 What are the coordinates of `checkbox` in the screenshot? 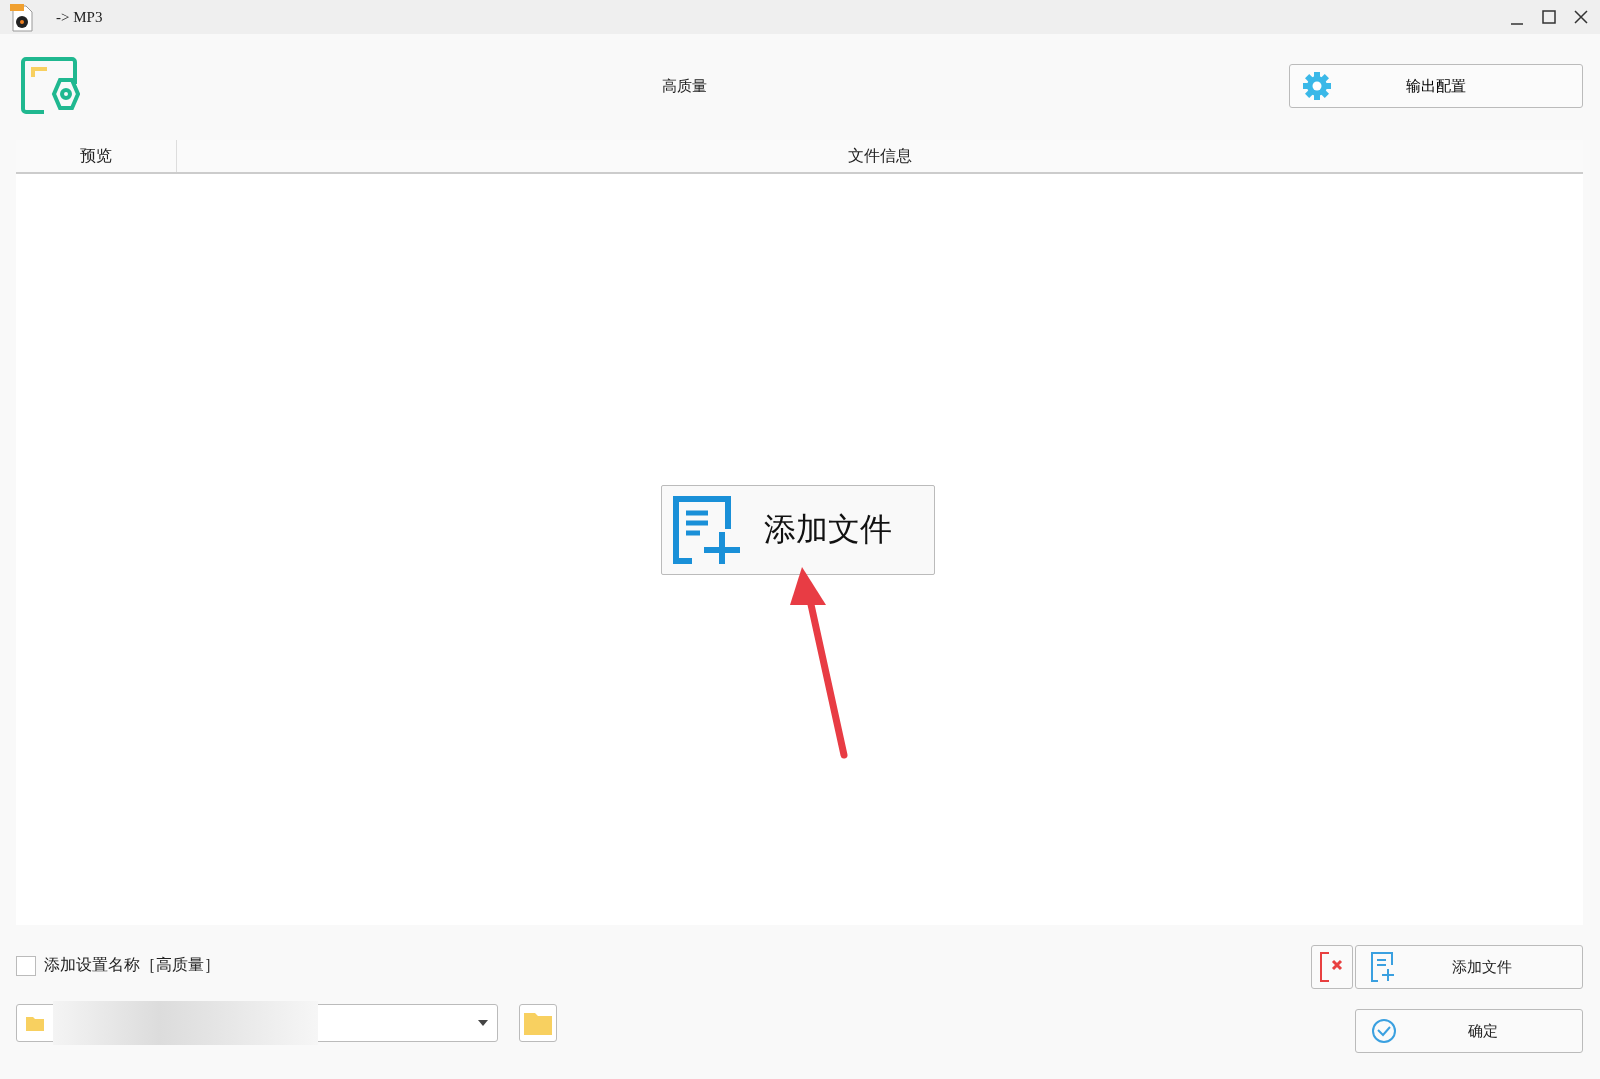 It's located at (26, 965).